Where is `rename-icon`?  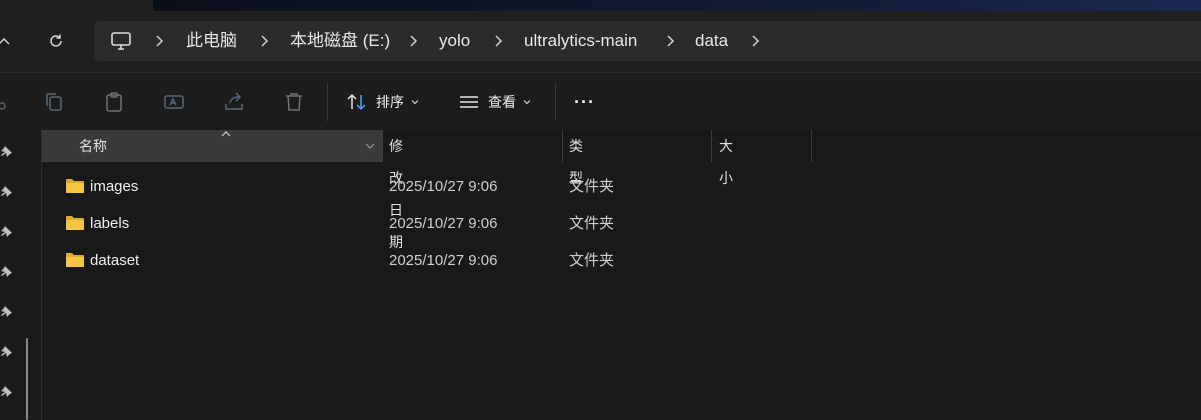
rename-icon is located at coordinates (174, 102).